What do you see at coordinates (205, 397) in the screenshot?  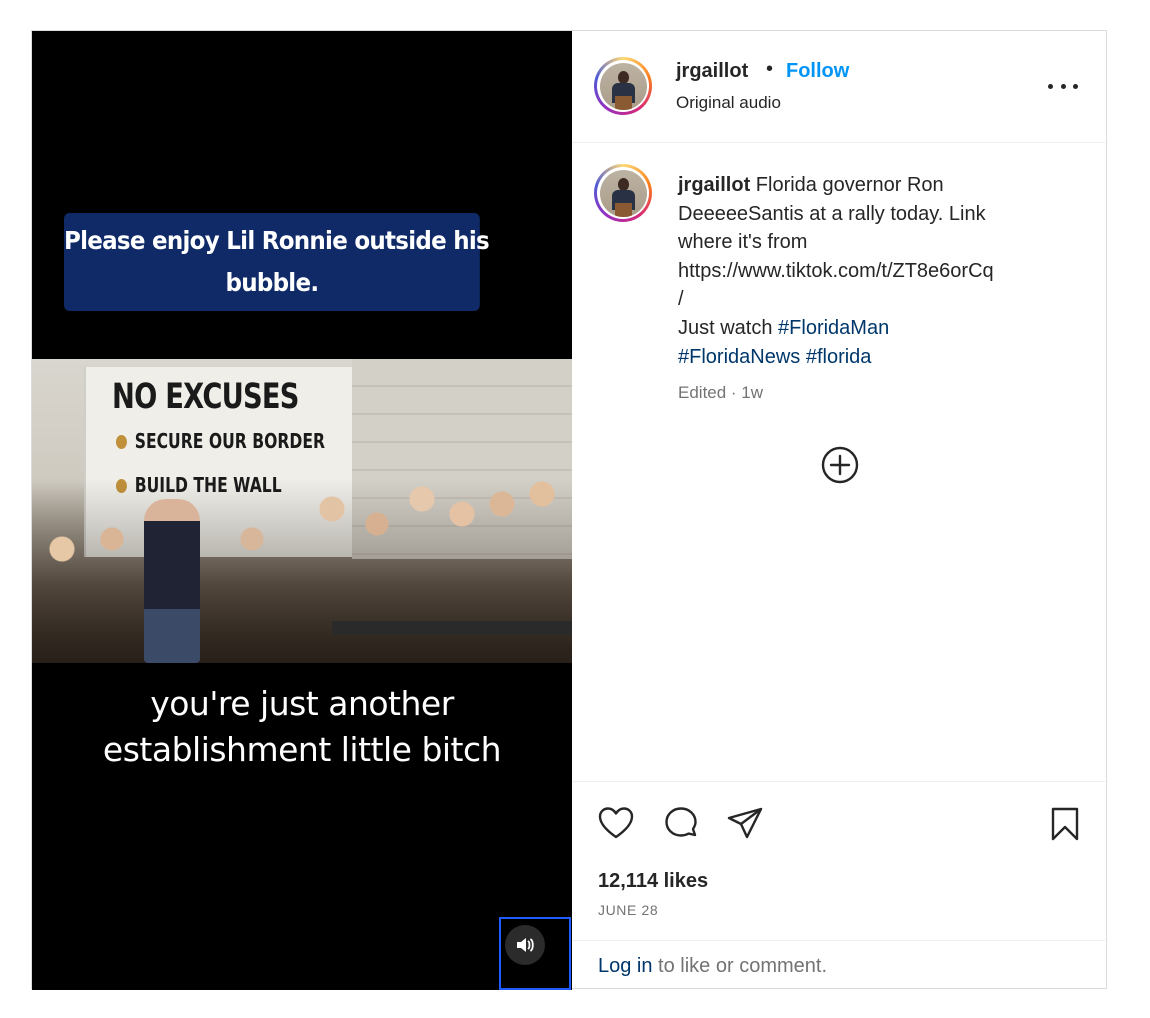 I see `banner-heading: NO EXCUSES` at bounding box center [205, 397].